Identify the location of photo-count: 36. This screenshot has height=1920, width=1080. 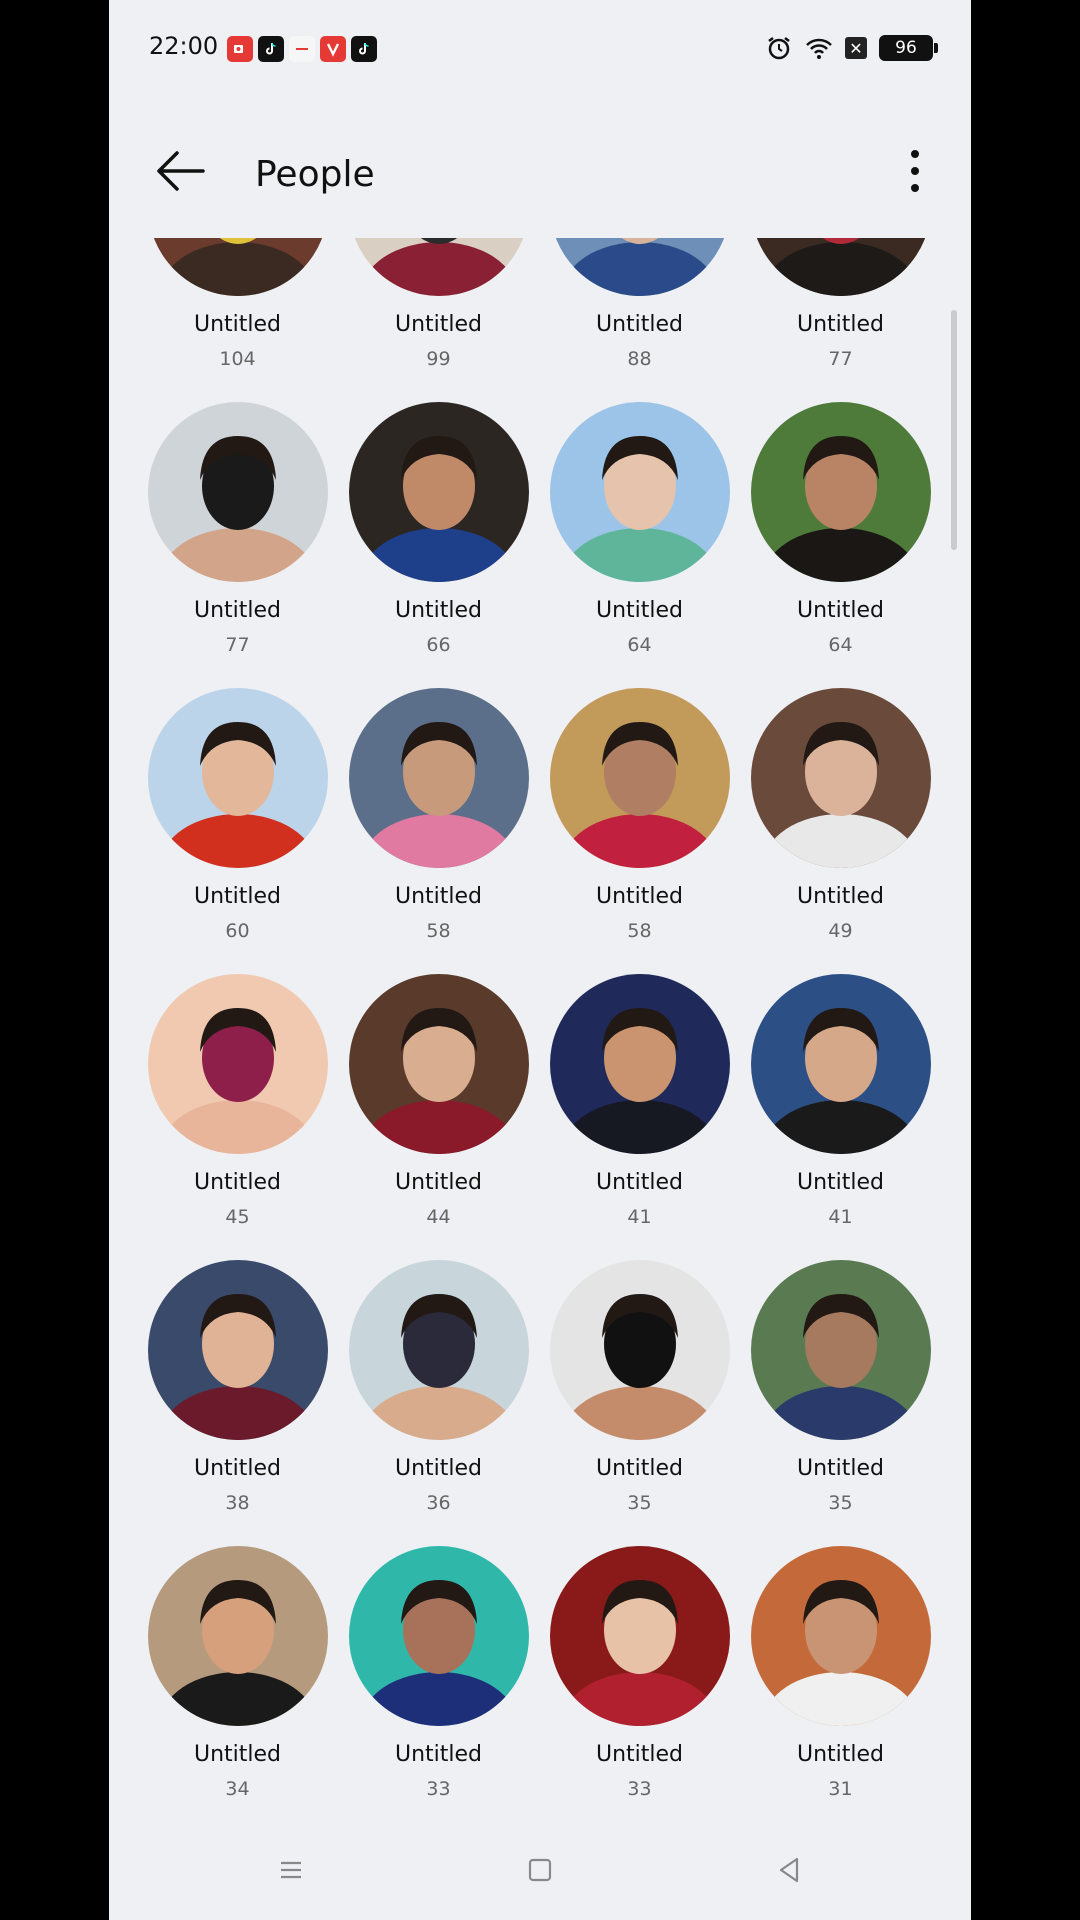
(438, 1503).